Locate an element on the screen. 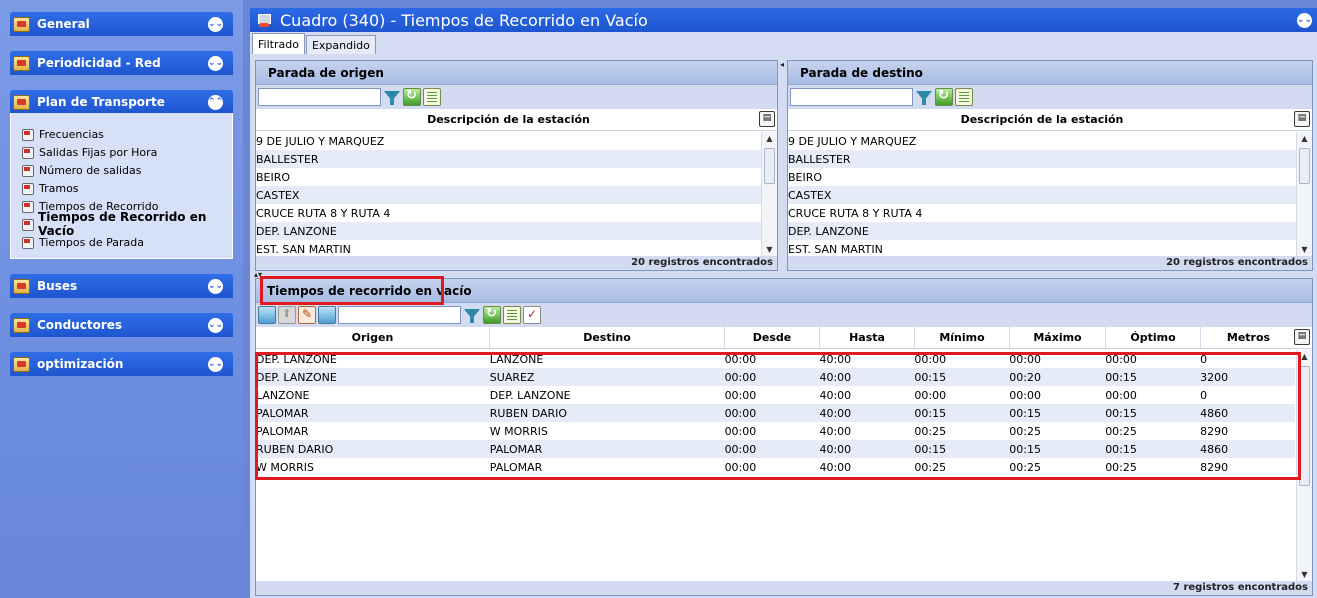  tab-filtrado: Filtrado is located at coordinates (278, 43).